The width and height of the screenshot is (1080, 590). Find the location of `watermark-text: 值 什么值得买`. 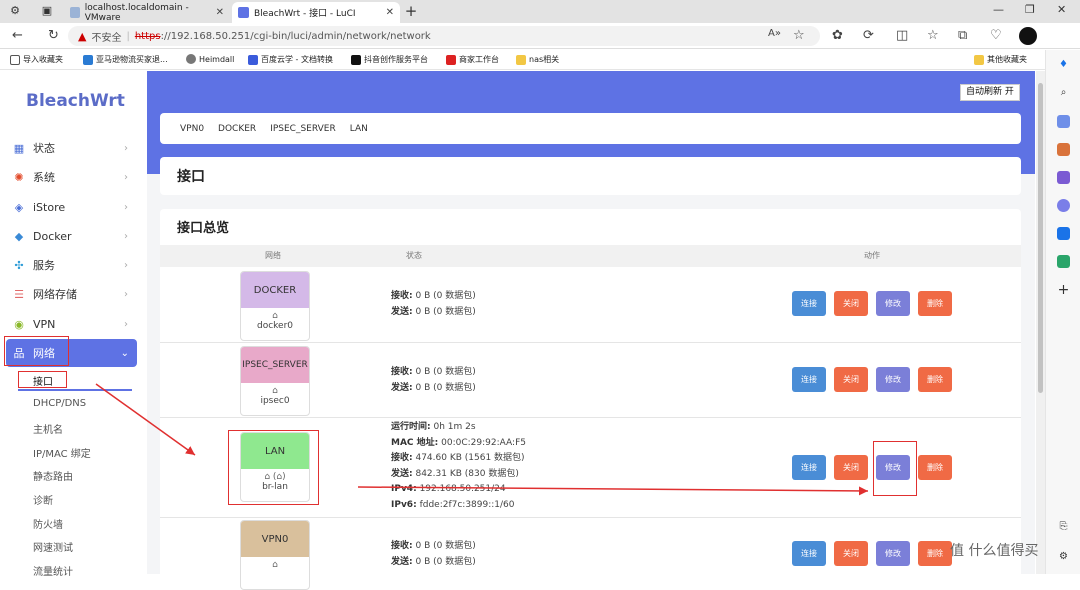

watermark-text: 值 什么值得买 is located at coordinates (994, 551).